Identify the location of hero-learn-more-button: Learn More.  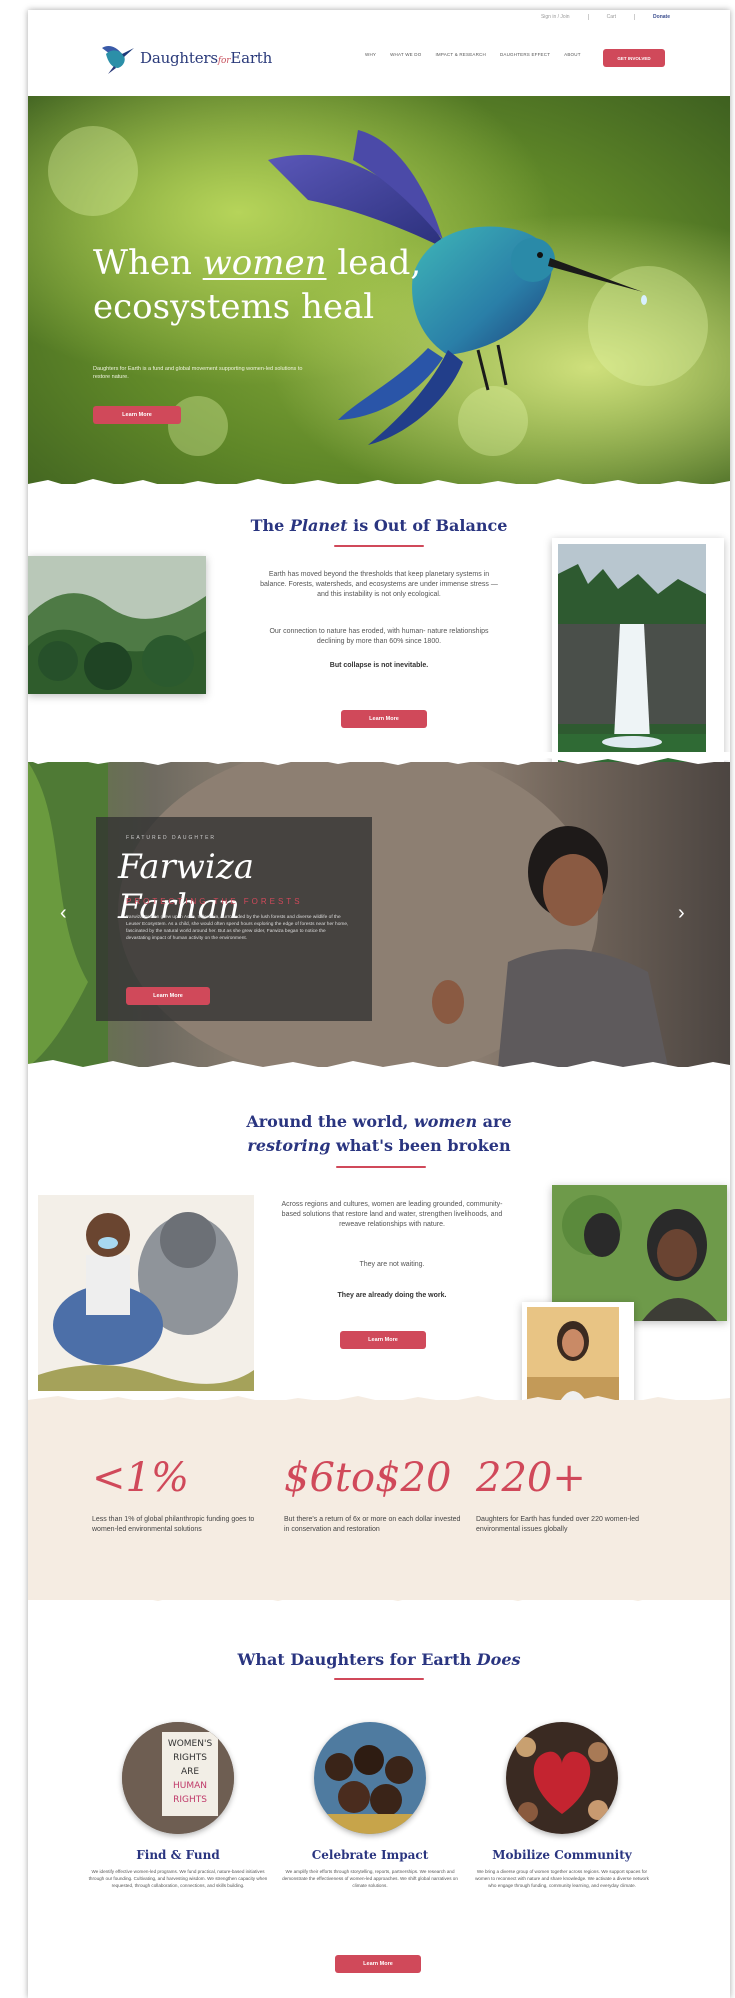
(137, 415).